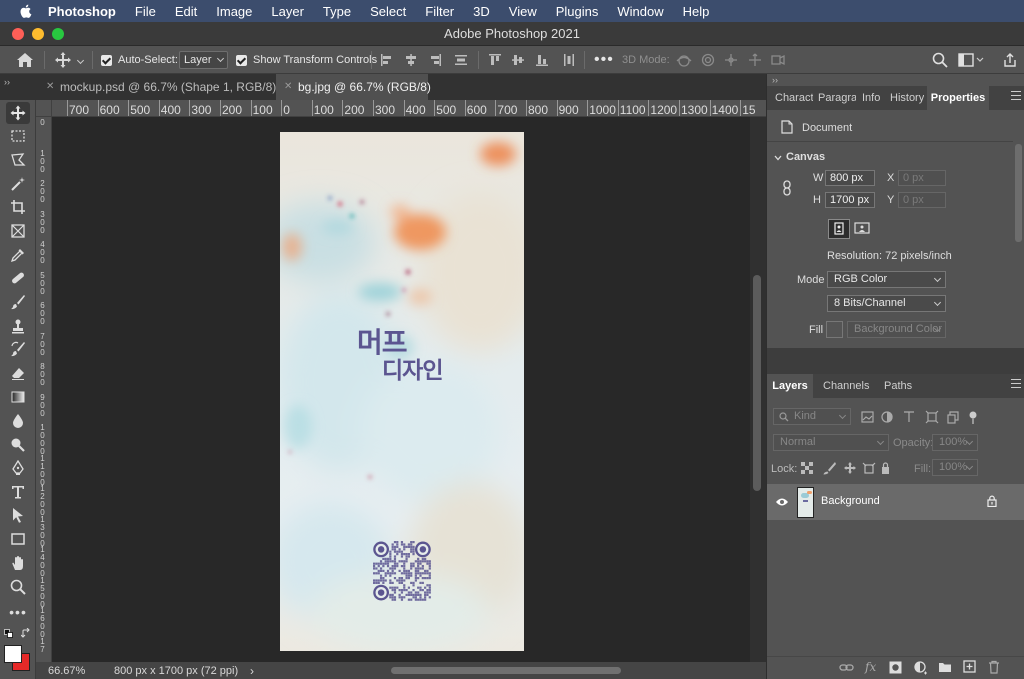 Image resolution: width=1024 pixels, height=679 pixels. Describe the element at coordinates (18, 444) in the screenshot. I see `dodge-tool` at that location.